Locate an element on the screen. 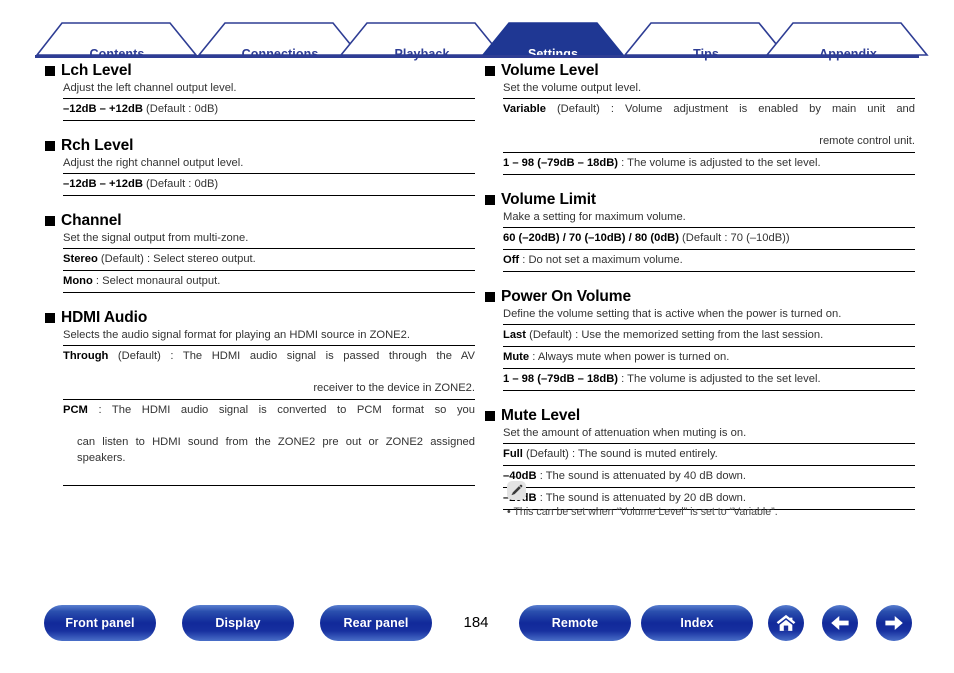  section-heading: Power On Volume is located at coordinates (700, 297).